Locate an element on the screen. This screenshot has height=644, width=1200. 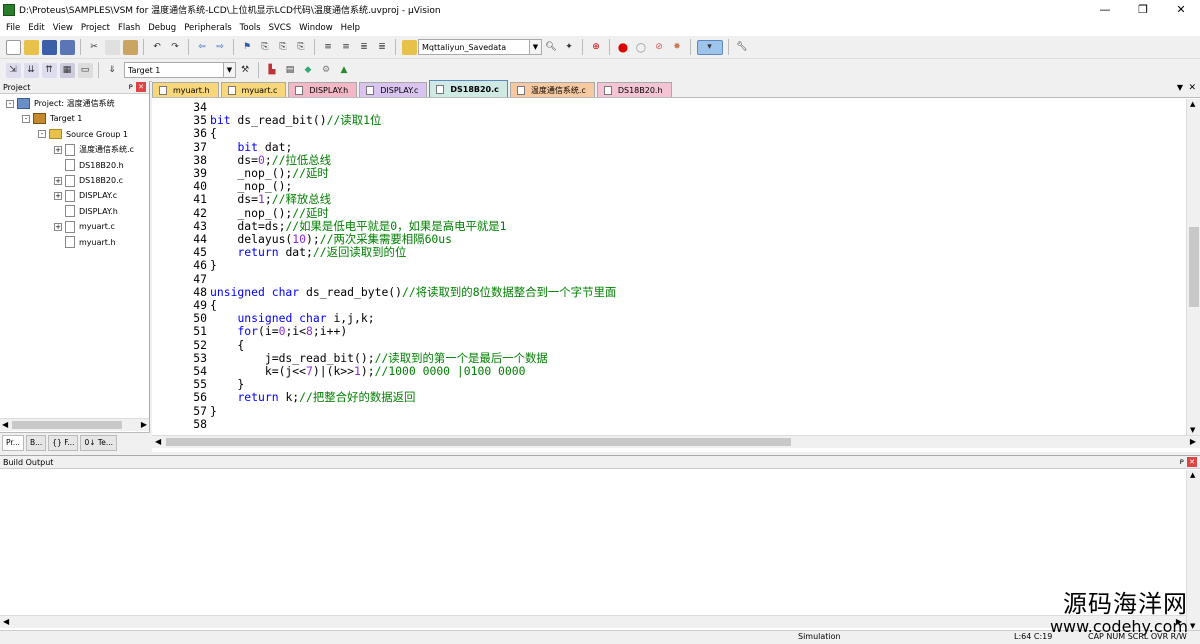
tree-node-file: + DS18B20.c is located at coordinates (88, 180).